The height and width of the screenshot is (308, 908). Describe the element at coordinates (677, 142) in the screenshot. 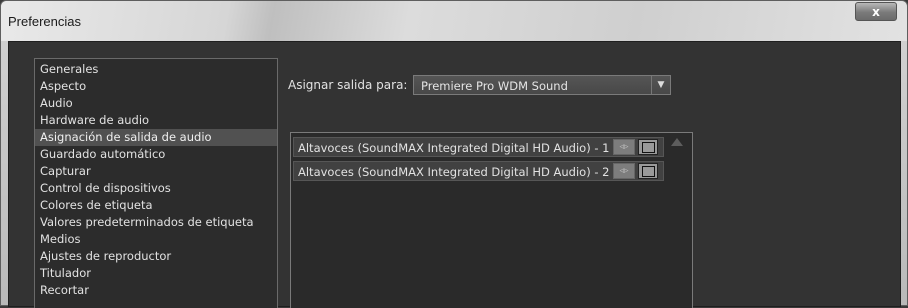

I see `scroll-up-icon` at that location.